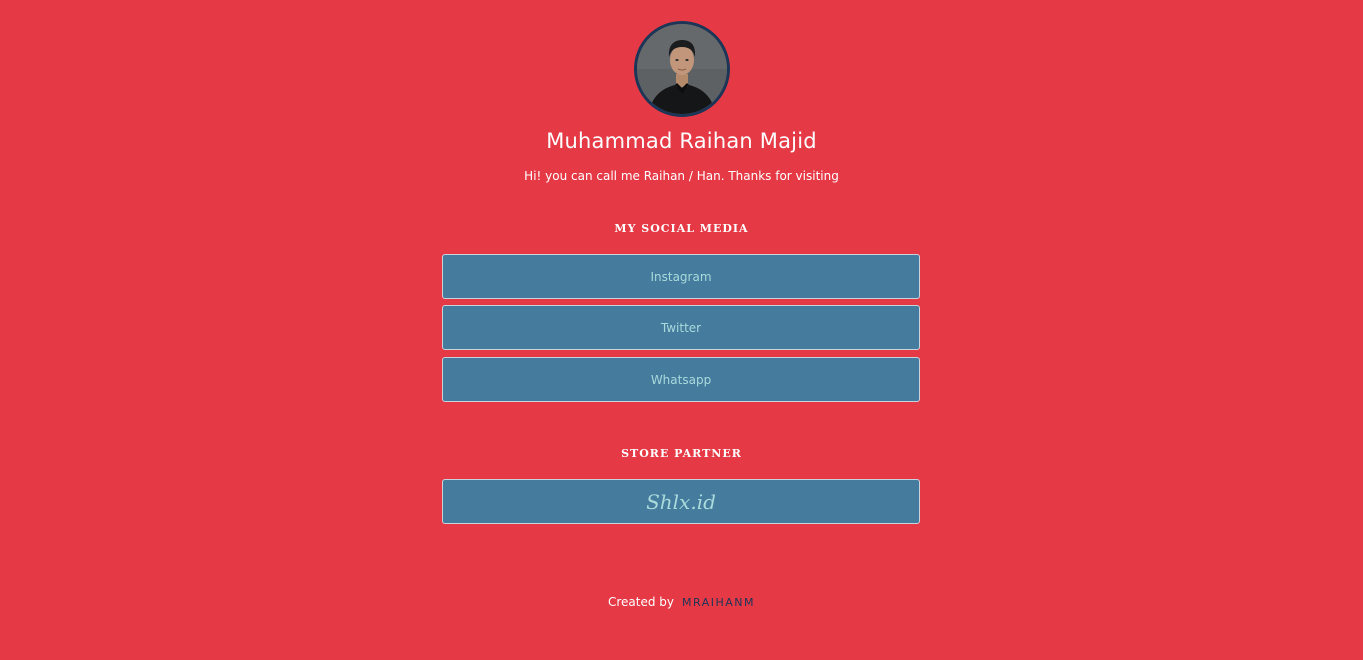 The height and width of the screenshot is (660, 1363). Describe the element at coordinates (681, 453) in the screenshot. I see `store-partner-heading: STORE PARTNER` at that location.